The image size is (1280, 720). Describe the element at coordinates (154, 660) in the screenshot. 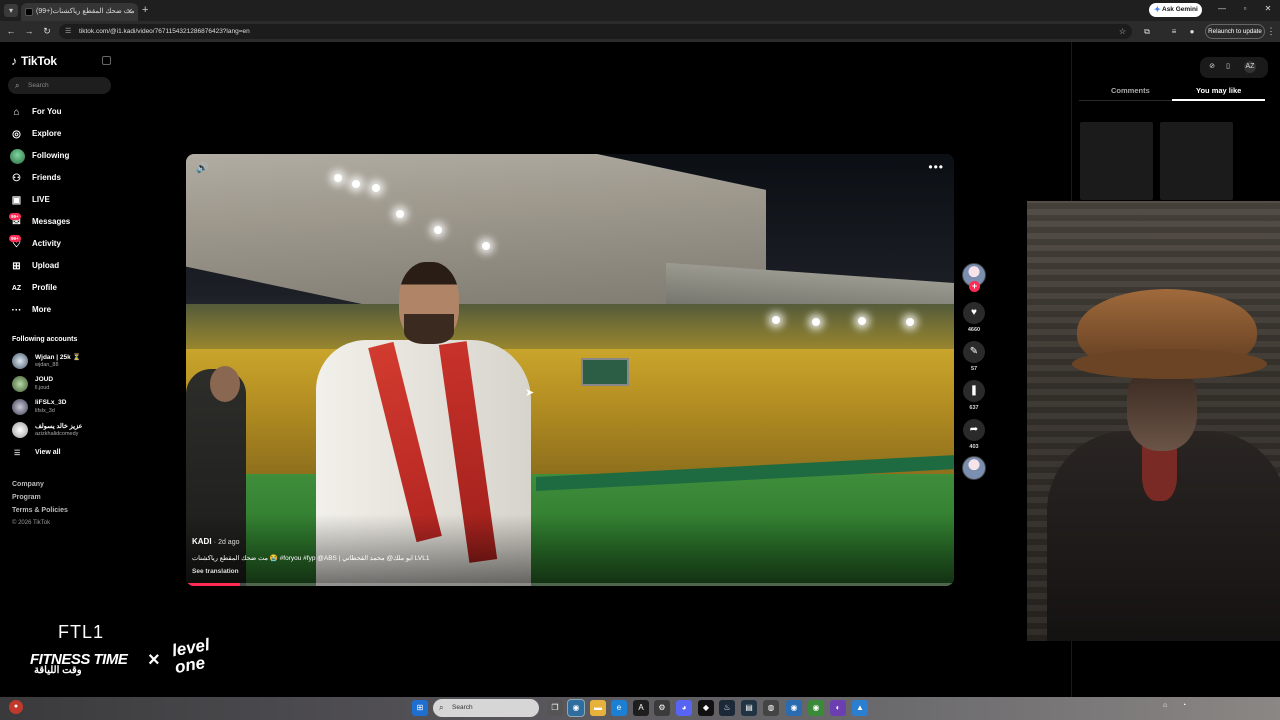

I see `collab-x: ×` at that location.